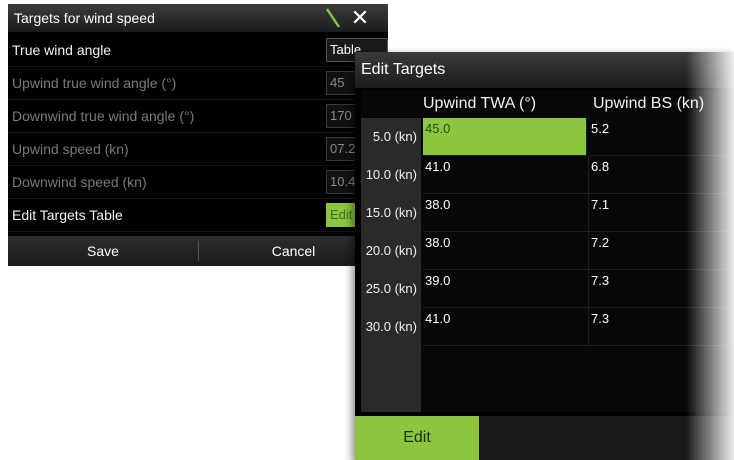  What do you see at coordinates (103, 116) in the screenshot?
I see `row-label: Downwind true wind angle (°)` at bounding box center [103, 116].